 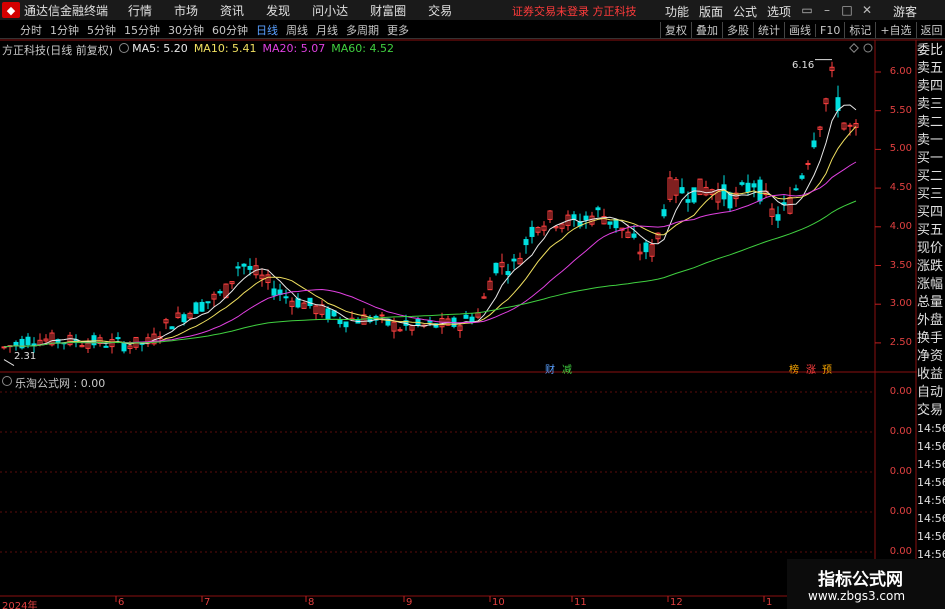 I want to click on date-tick-label: 12, so click(x=676, y=602).